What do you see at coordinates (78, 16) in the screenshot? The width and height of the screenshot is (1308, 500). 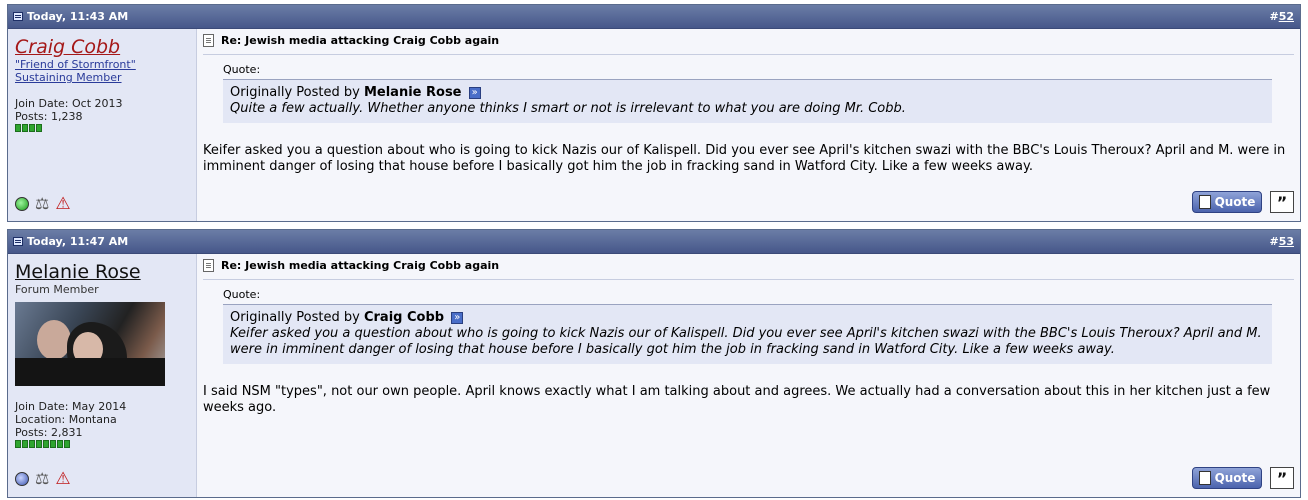 I see `post-timestamp: Today, 11:43 AM` at bounding box center [78, 16].